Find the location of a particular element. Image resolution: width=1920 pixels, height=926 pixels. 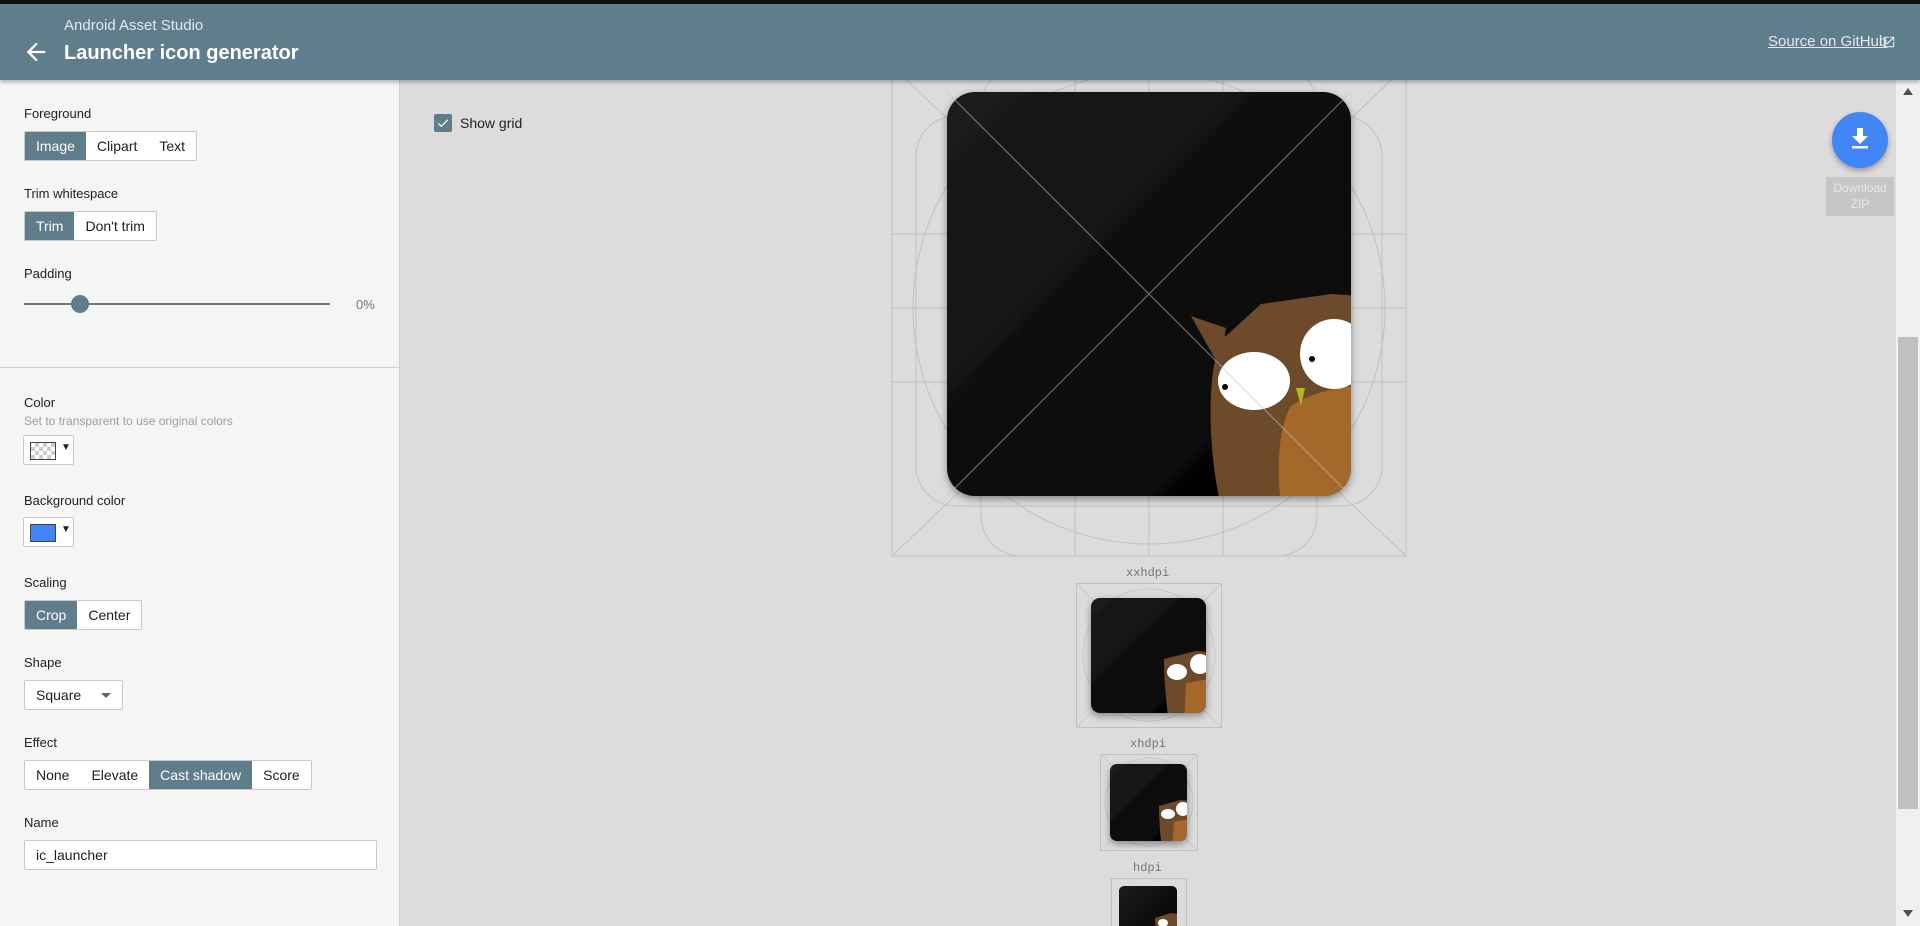

trim-option-trim: Trim is located at coordinates (50, 226).